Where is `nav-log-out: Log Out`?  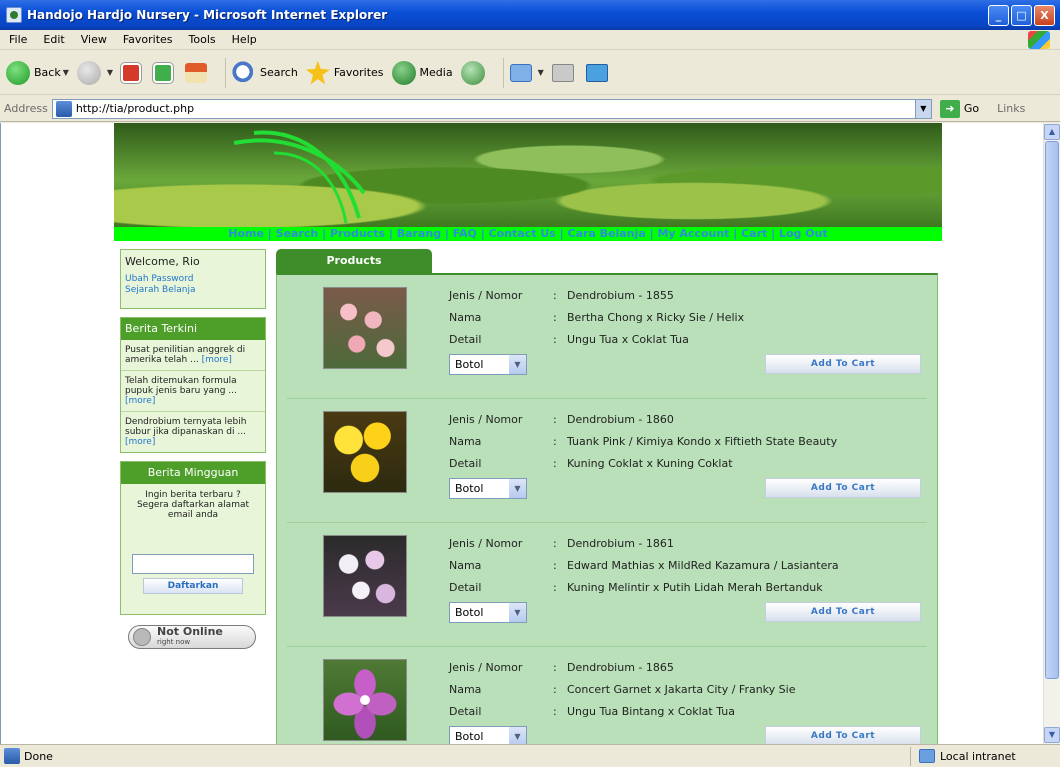 nav-log-out: Log Out is located at coordinates (803, 233).